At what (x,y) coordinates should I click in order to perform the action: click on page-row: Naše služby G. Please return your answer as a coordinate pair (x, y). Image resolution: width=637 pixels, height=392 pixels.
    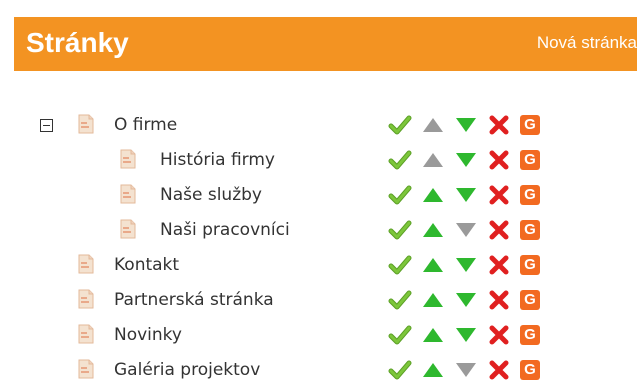
    Looking at the image, I should click on (318, 199).